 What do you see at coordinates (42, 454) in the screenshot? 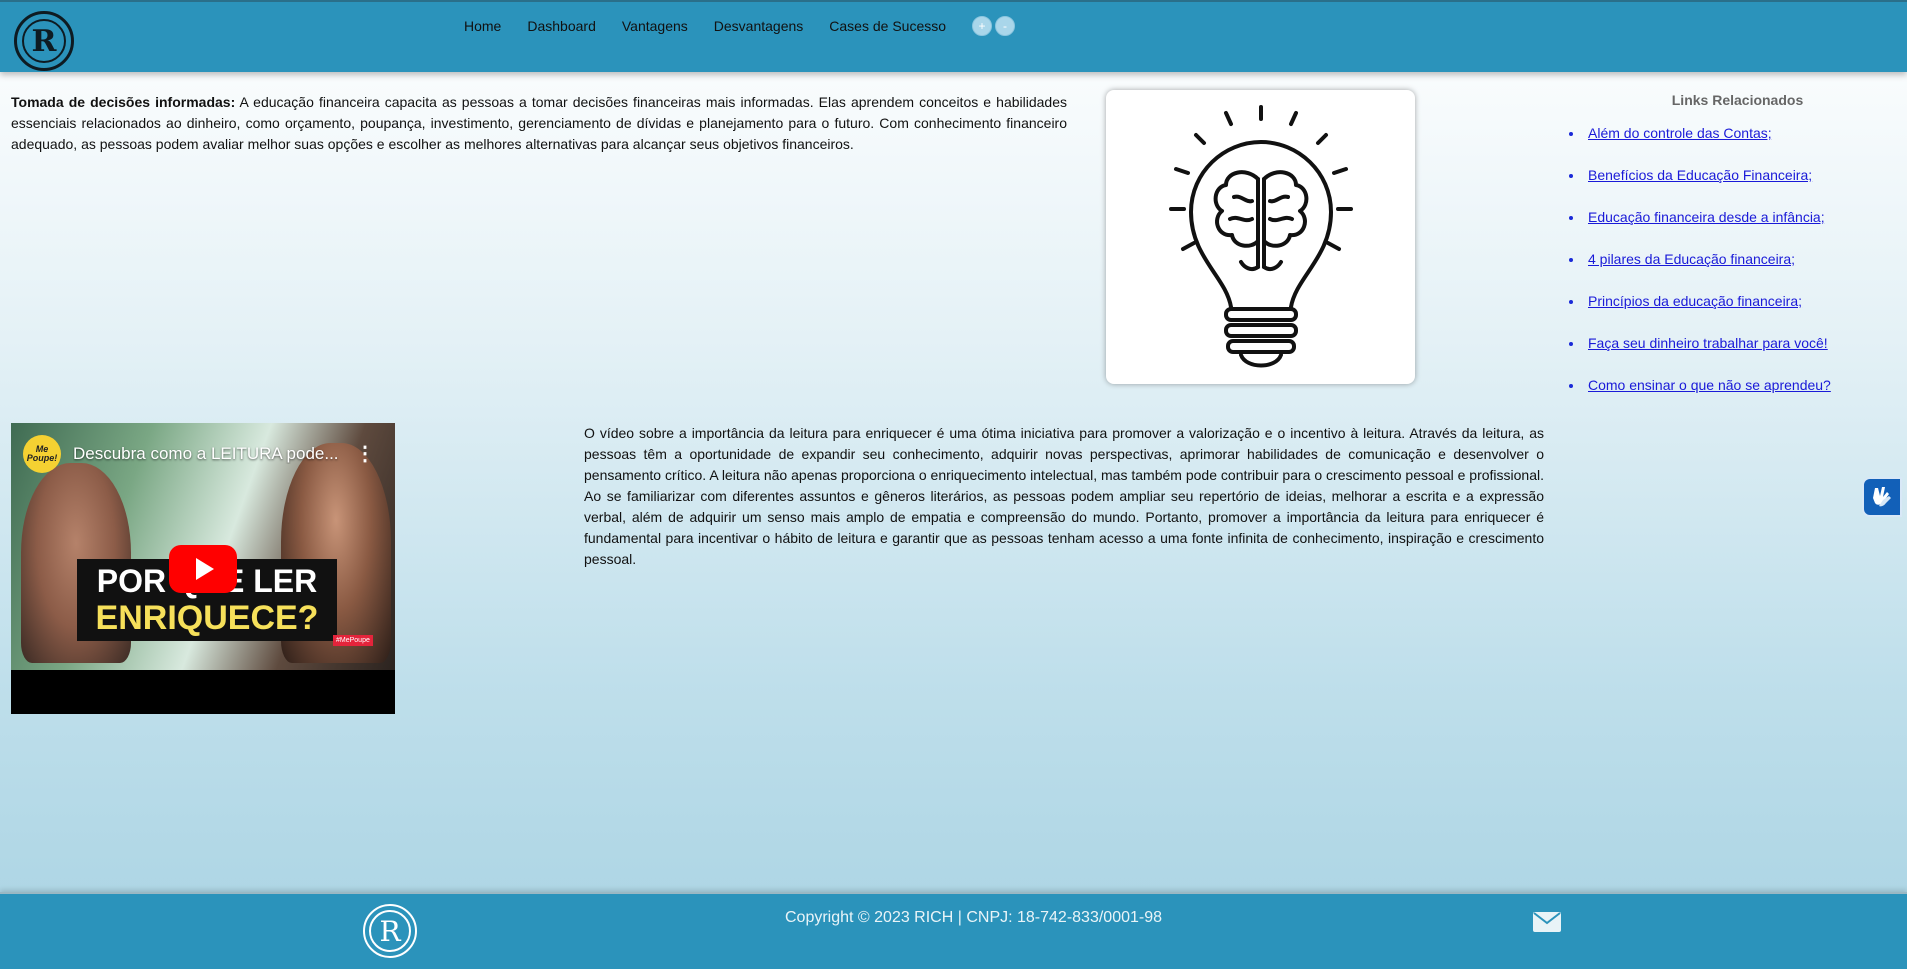
I see `channel-avatar: Me Poupe!` at bounding box center [42, 454].